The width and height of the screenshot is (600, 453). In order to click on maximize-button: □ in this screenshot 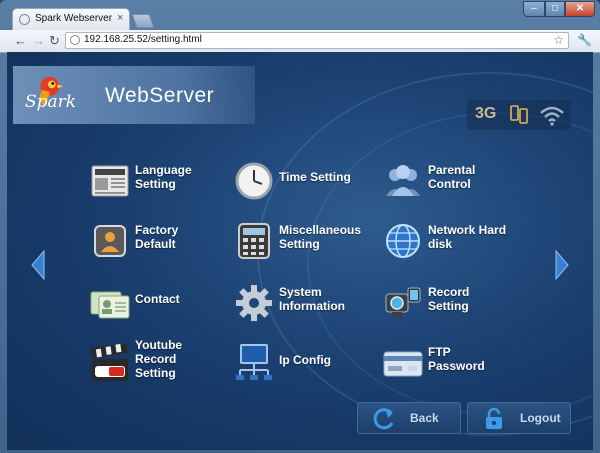, I will do `click(555, 9)`.